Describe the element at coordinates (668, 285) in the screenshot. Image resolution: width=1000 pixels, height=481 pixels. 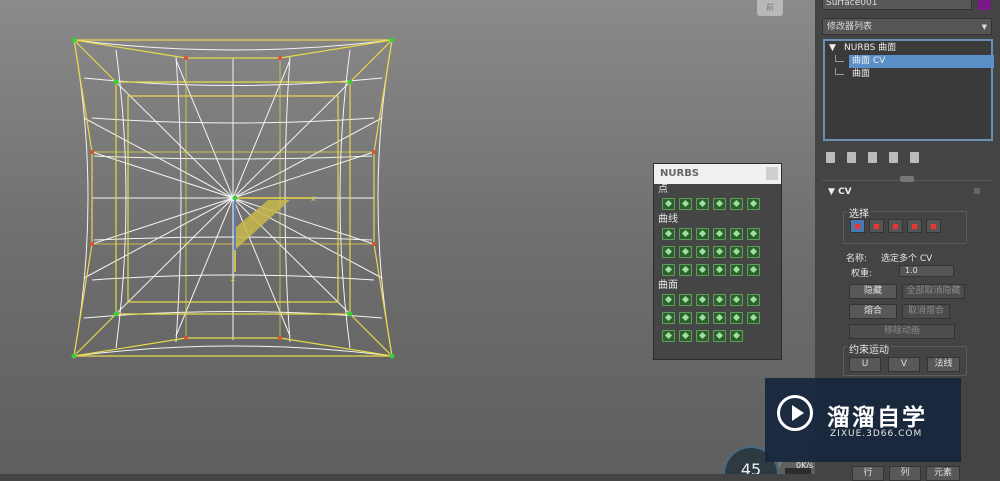
I see `surface-section-label: 曲面` at that location.